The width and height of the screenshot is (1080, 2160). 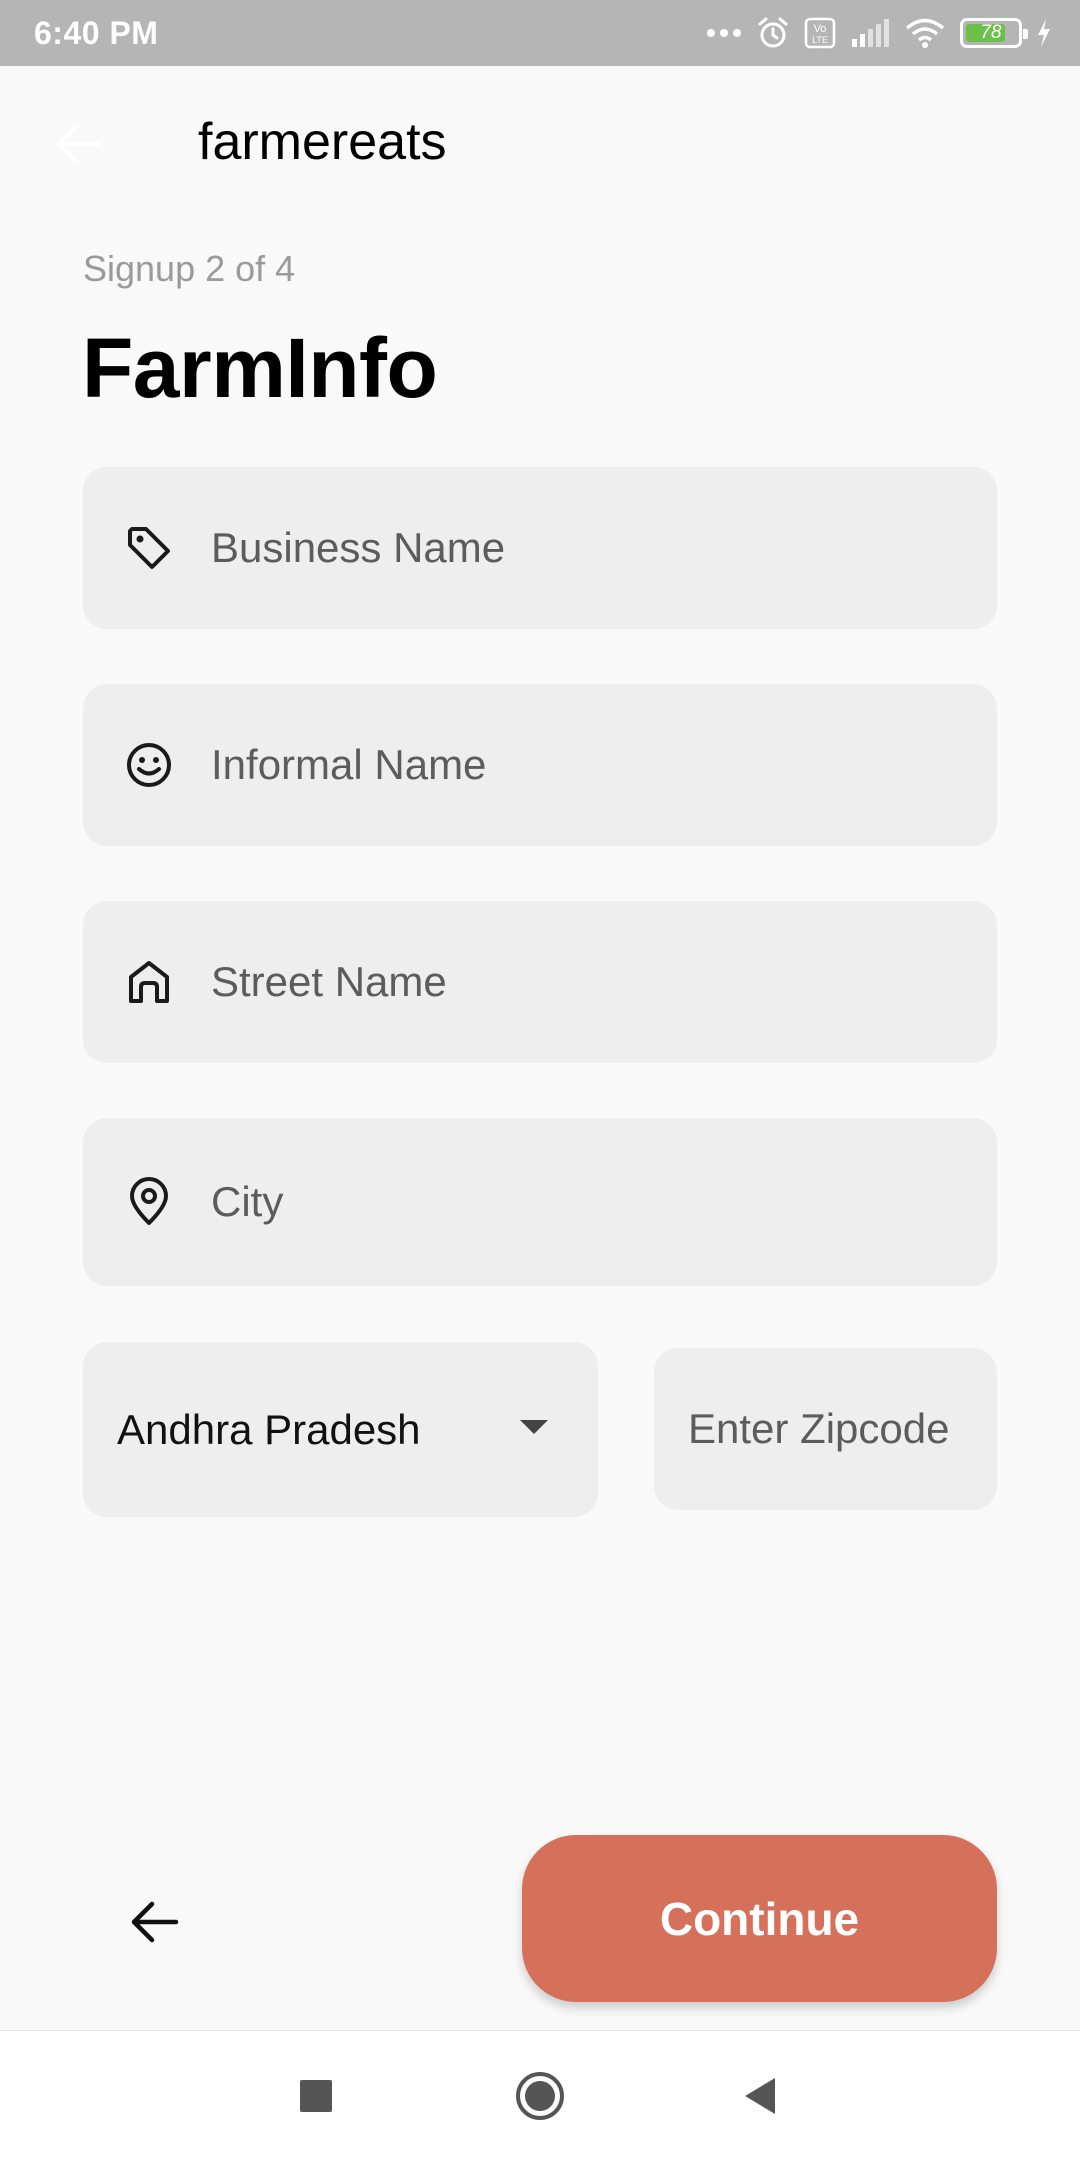 I want to click on street-name-field: Street Name, so click(x=540, y=982).